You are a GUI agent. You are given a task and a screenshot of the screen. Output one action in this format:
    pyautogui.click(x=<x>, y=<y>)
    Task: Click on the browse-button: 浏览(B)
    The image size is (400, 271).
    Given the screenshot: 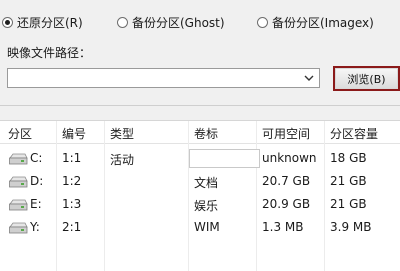 What is the action you would take?
    pyautogui.click(x=366, y=78)
    